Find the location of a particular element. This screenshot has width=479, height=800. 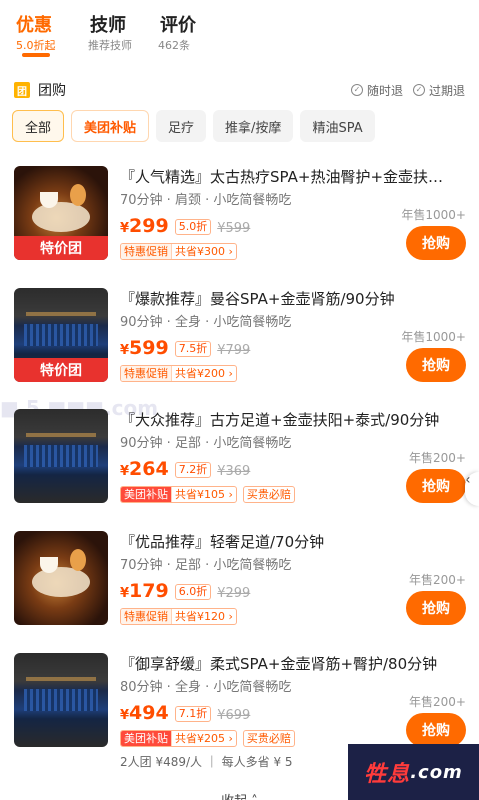

refund-policies: ✓ 随时退 ✓ 过期退 is located at coordinates (403, 90).